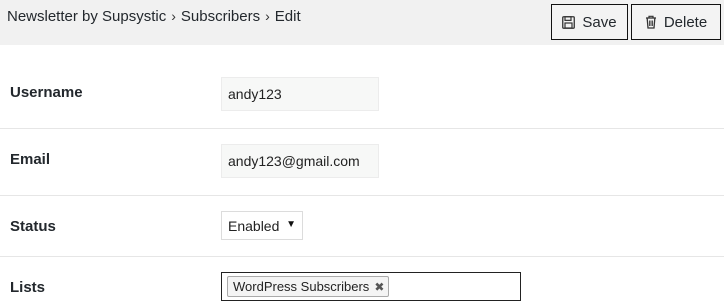 The image size is (724, 308). Describe the element at coordinates (33, 226) in the screenshot. I see `status-label: Status` at that location.